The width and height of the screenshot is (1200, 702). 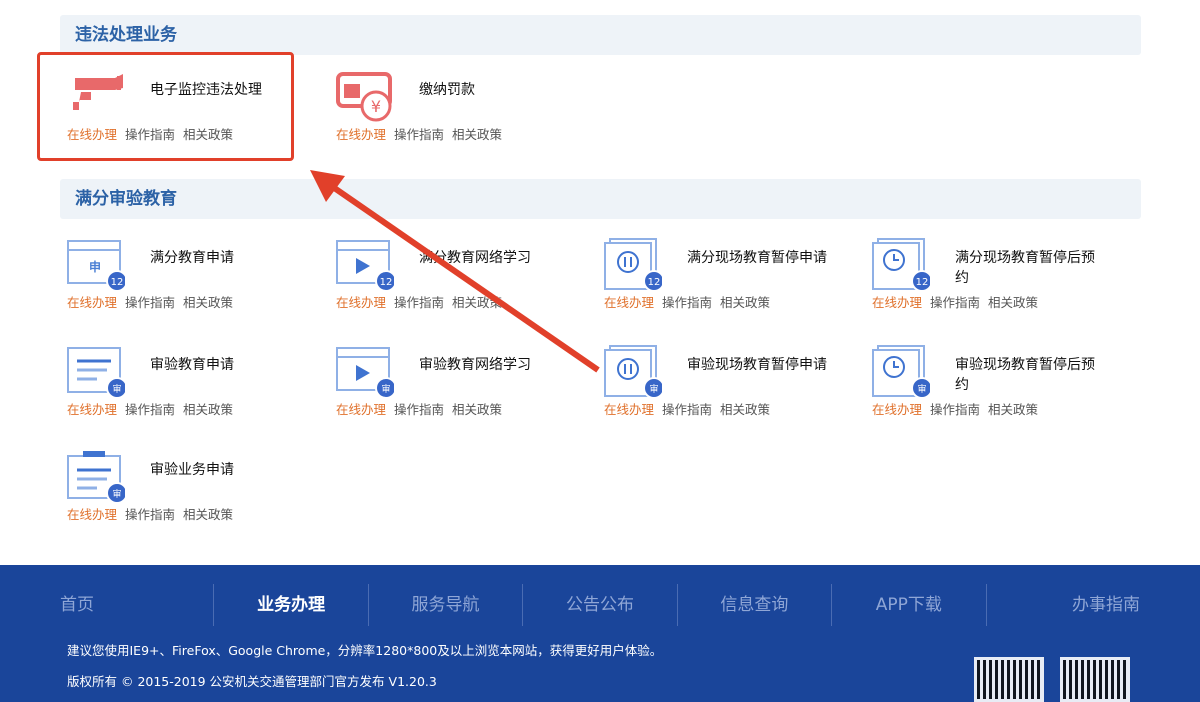 What do you see at coordinates (444, 605) in the screenshot?
I see `footer-nav-item: 服务导航` at bounding box center [444, 605].